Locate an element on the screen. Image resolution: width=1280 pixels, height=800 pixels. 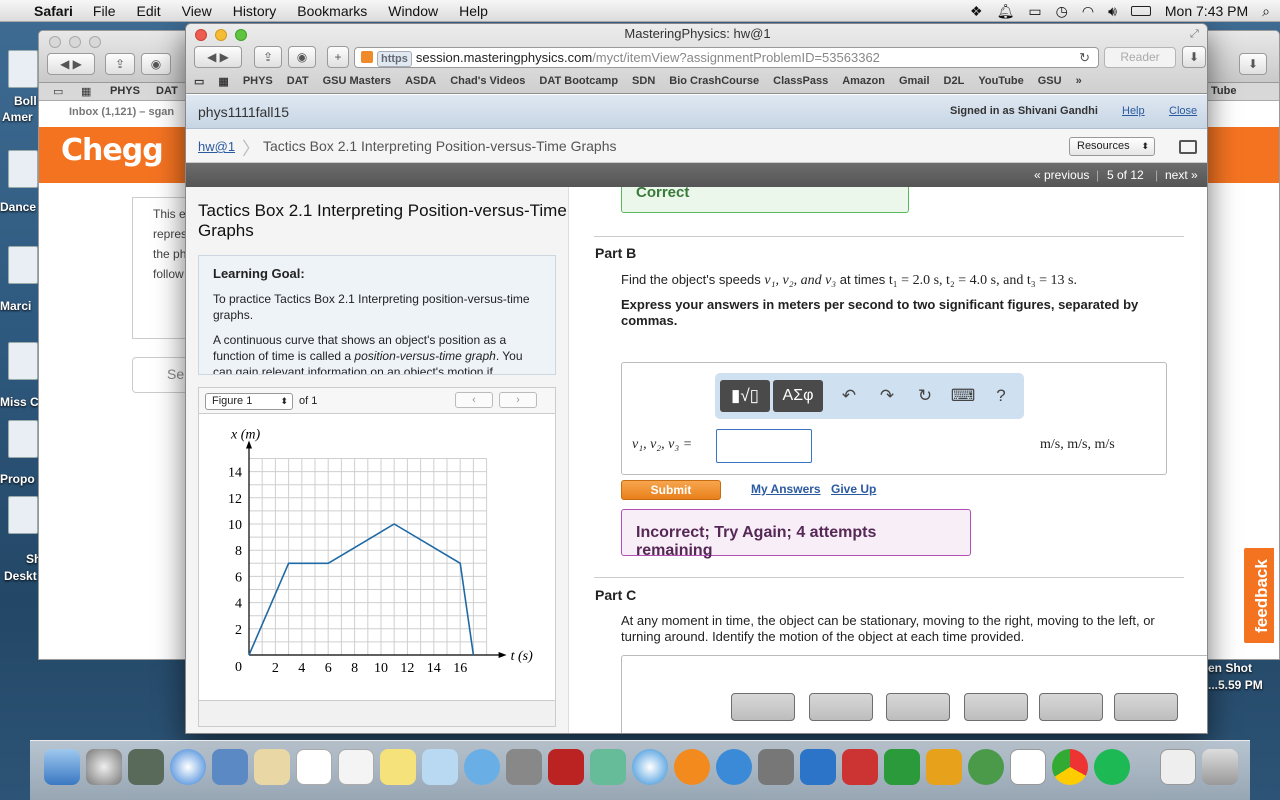
close-link: Close is located at coordinates (1183, 111).